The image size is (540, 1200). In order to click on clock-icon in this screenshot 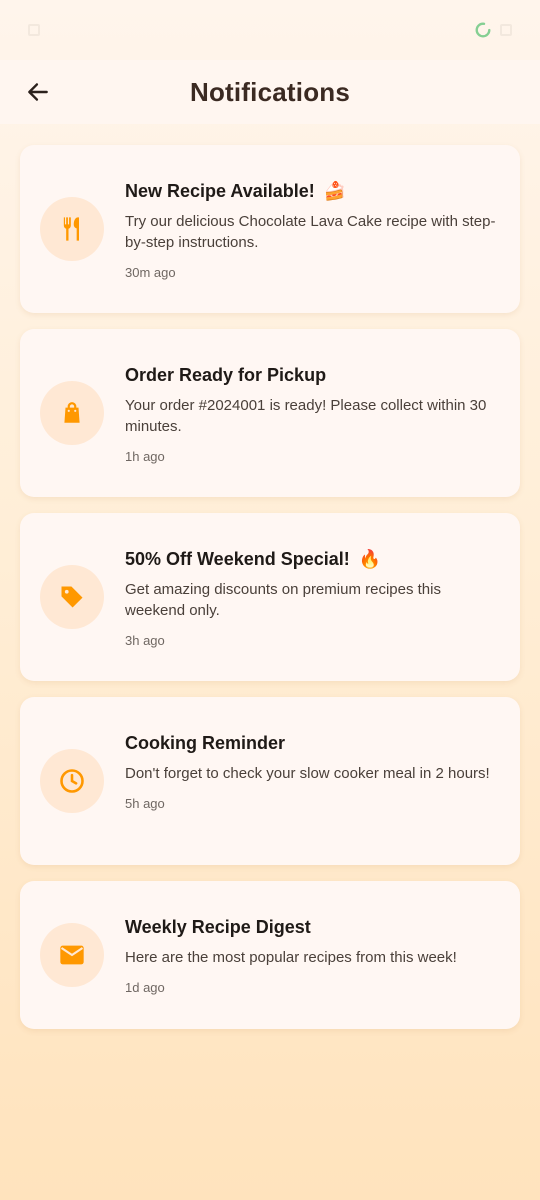, I will do `click(72, 781)`.